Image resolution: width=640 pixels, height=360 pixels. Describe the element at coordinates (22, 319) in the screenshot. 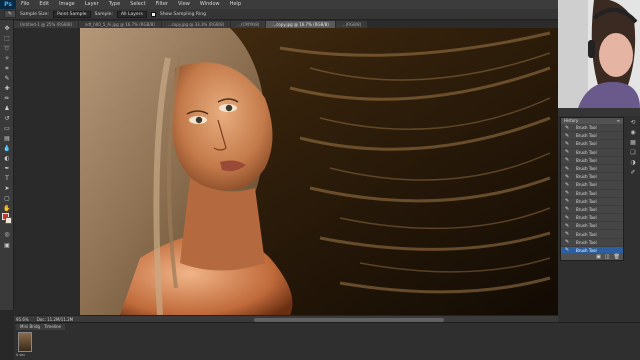

I see `zoom-level: 95.6%` at that location.